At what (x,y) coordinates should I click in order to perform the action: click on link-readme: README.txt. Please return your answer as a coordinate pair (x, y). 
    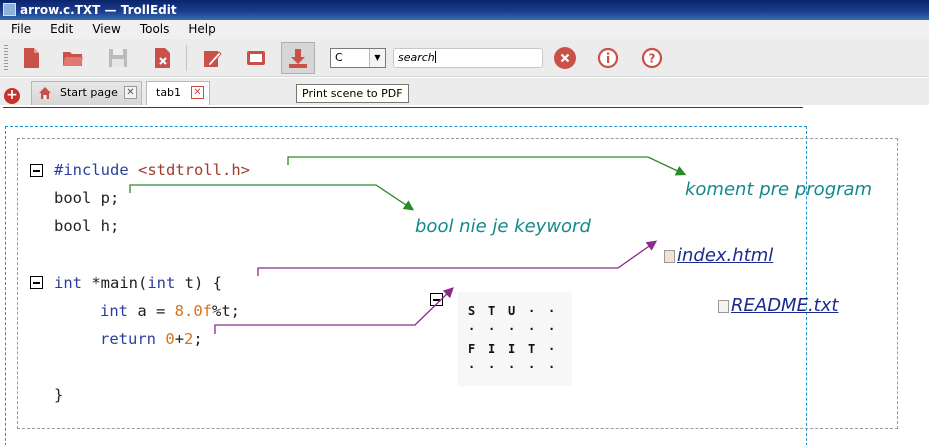
    Looking at the image, I should click on (784, 305).